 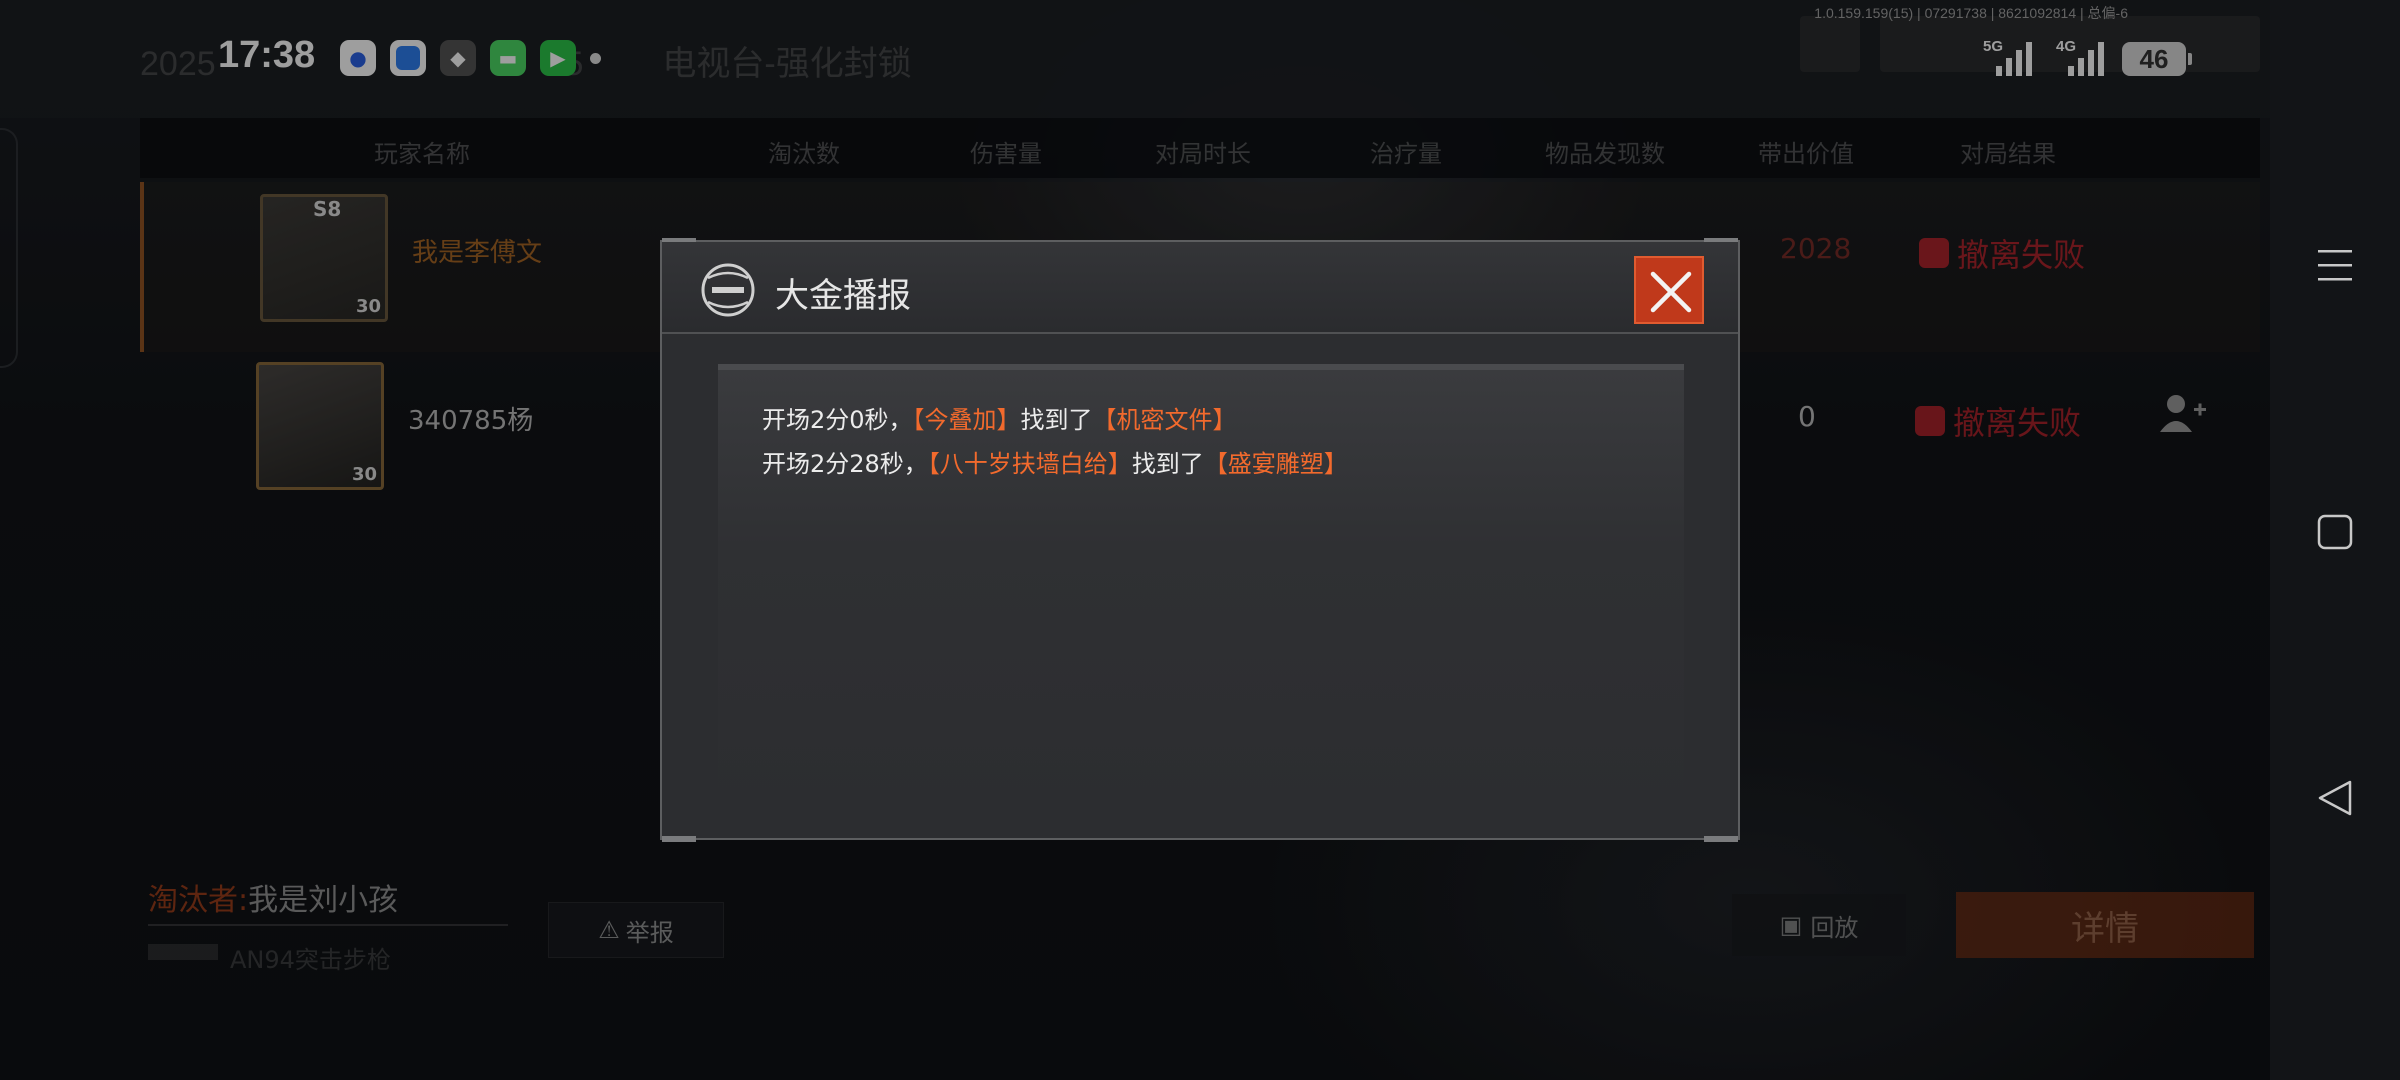 What do you see at coordinates (966, 420) in the screenshot?
I see `message-player: 【今叠加】` at bounding box center [966, 420].